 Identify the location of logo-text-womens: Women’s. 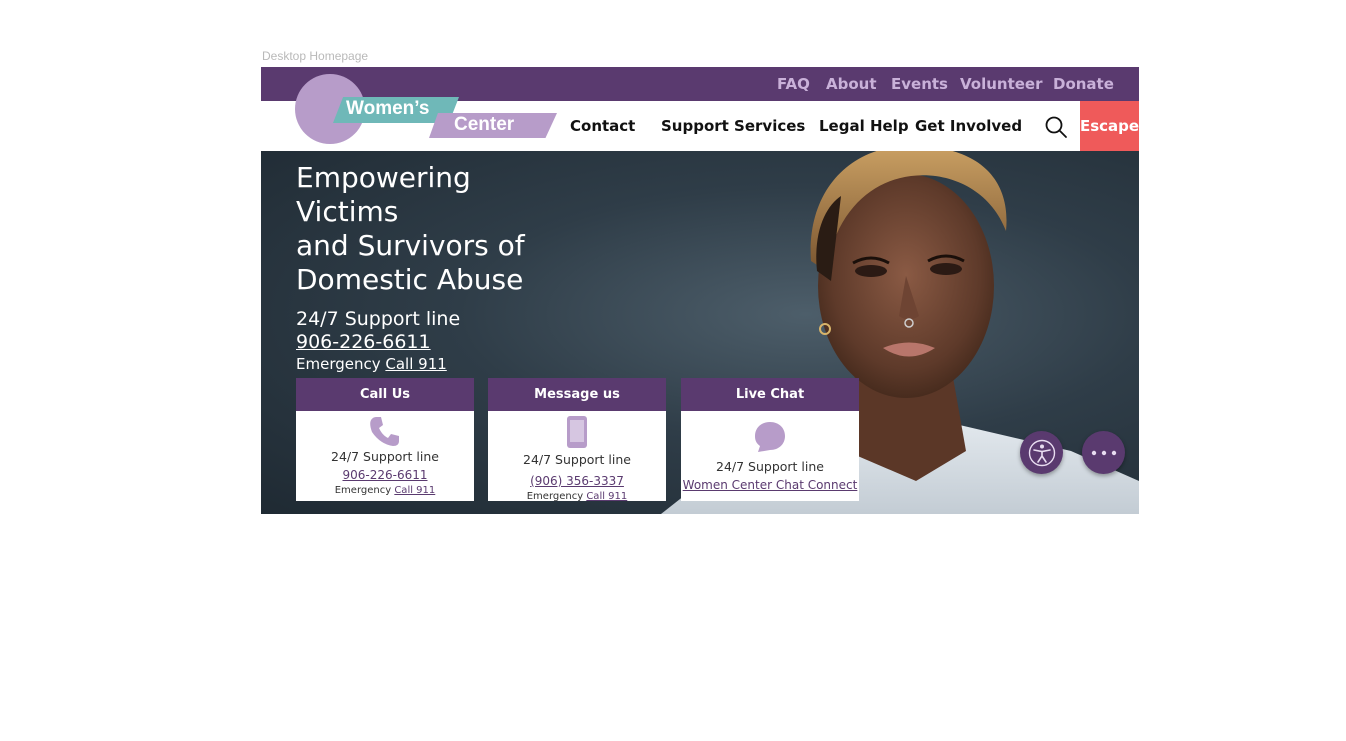
(388, 108).